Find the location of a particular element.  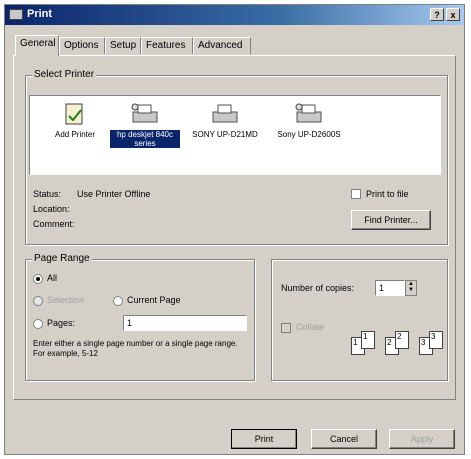

apply-button: Apply is located at coordinates (422, 439).